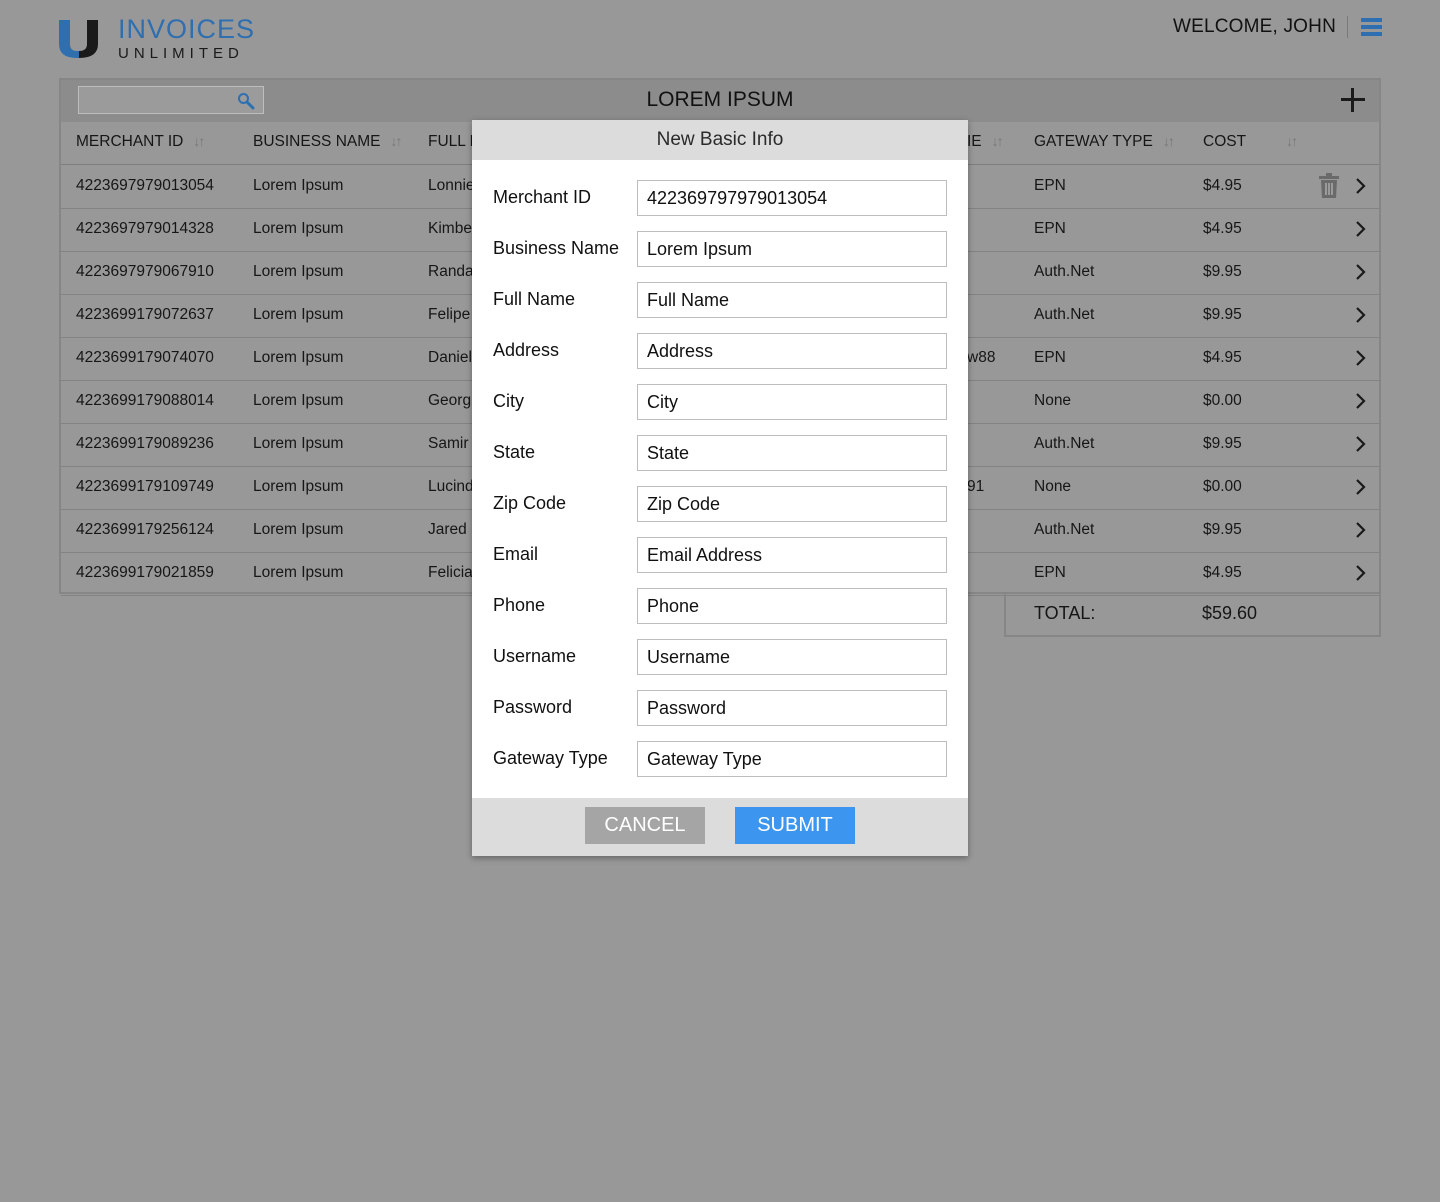  I want to click on brand-logo: INVOICES UNLIMITED, so click(156, 38).